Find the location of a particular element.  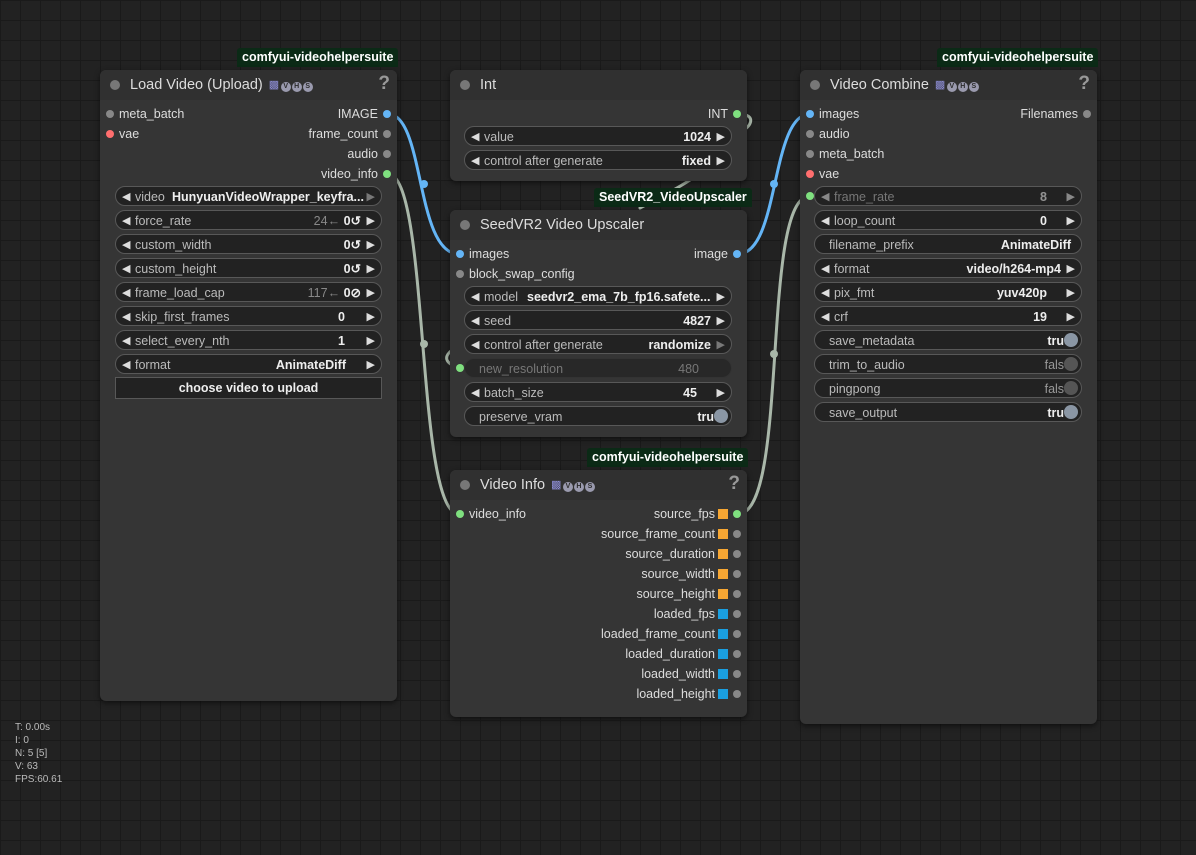

node-title-bar: SeedVR2 Video Upscaler is located at coordinates (598, 225).